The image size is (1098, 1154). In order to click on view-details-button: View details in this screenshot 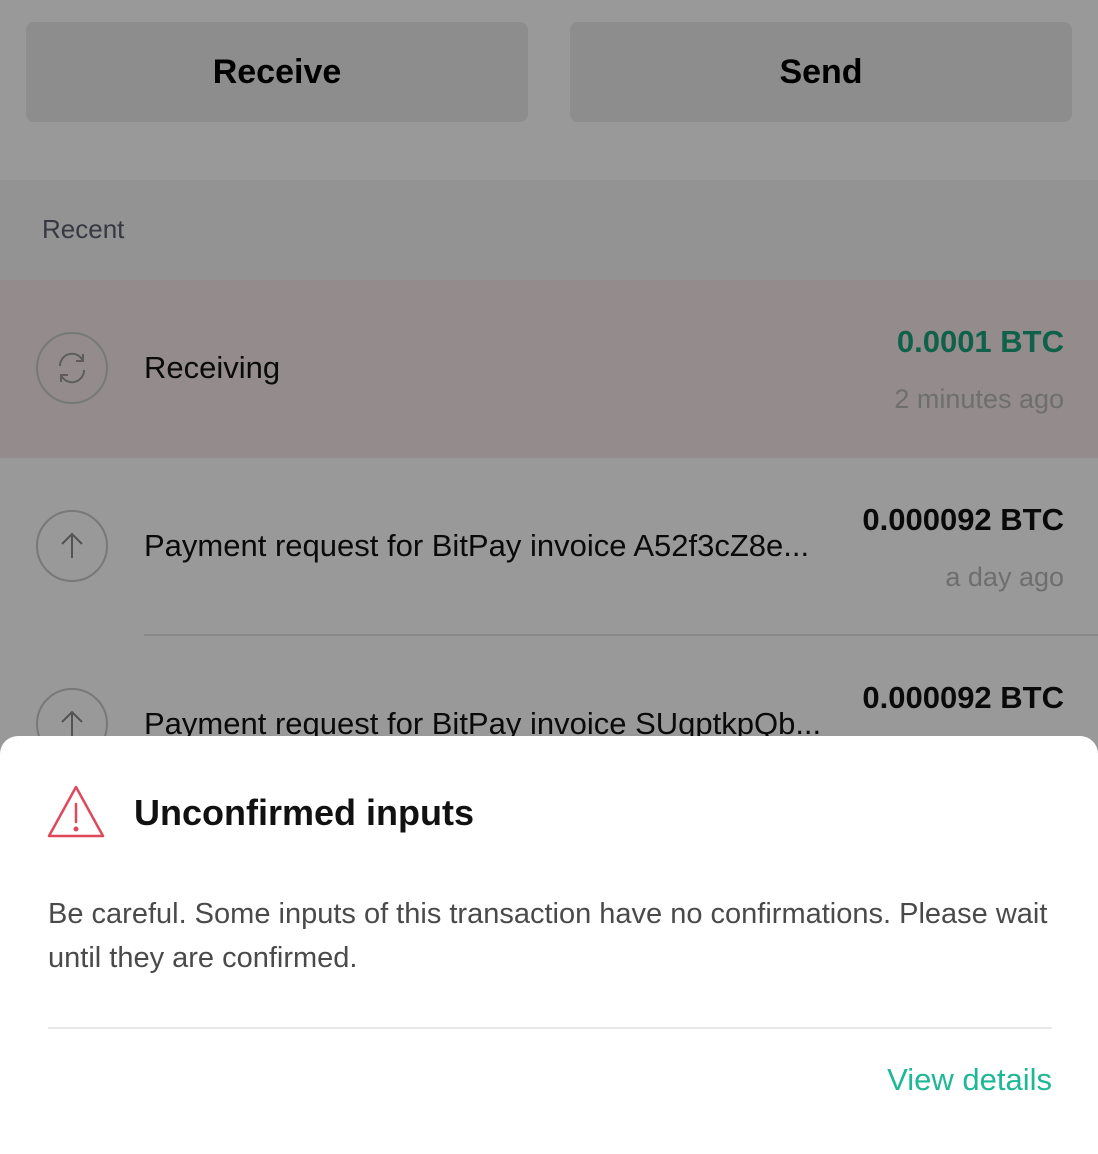, I will do `click(969, 1080)`.